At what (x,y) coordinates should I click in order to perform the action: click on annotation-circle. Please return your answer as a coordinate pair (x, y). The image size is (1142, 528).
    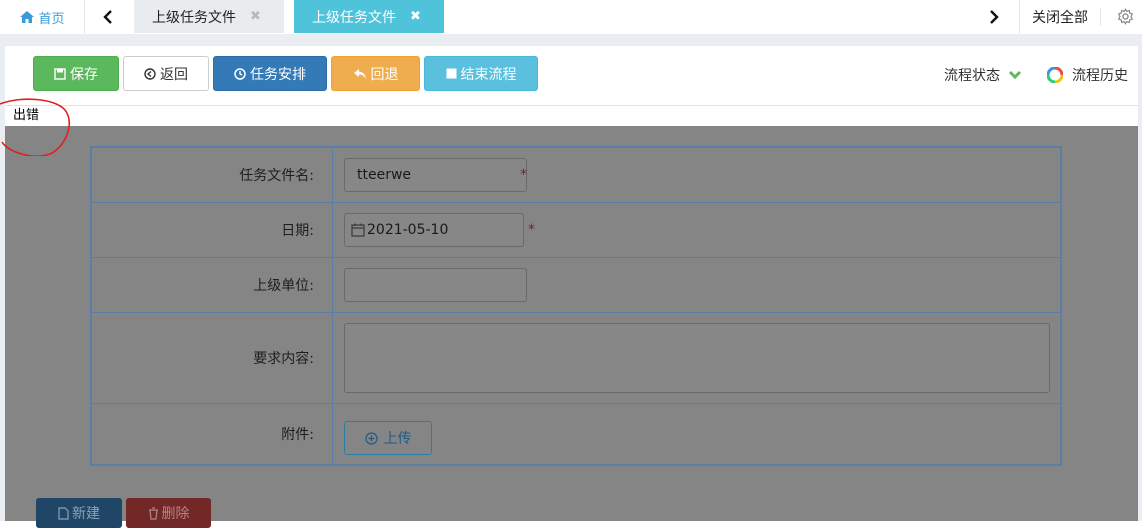
    Looking at the image, I should click on (35, 127).